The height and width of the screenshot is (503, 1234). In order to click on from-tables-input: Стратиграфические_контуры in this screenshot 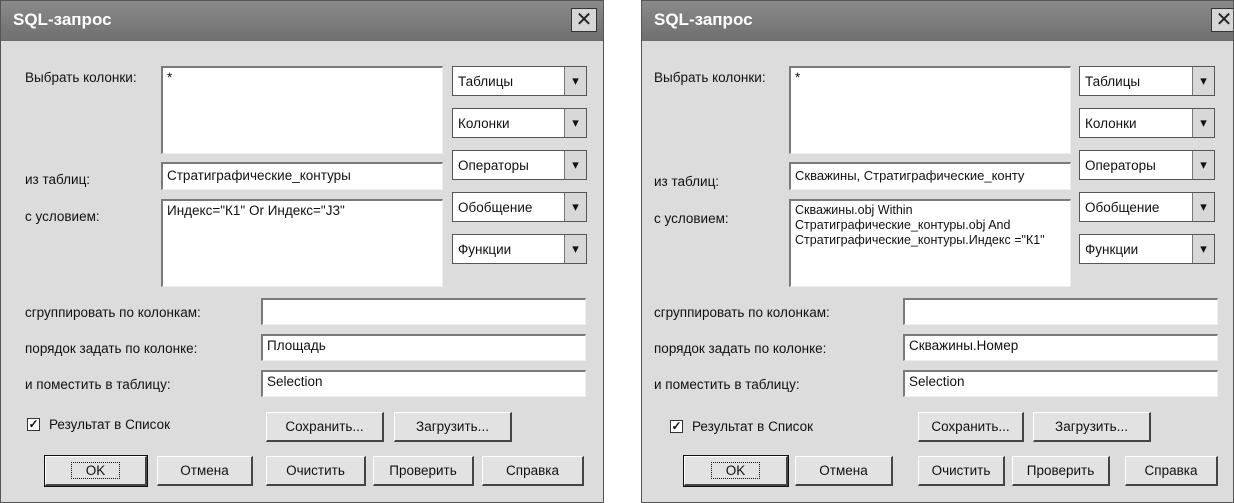, I will do `click(302, 176)`.